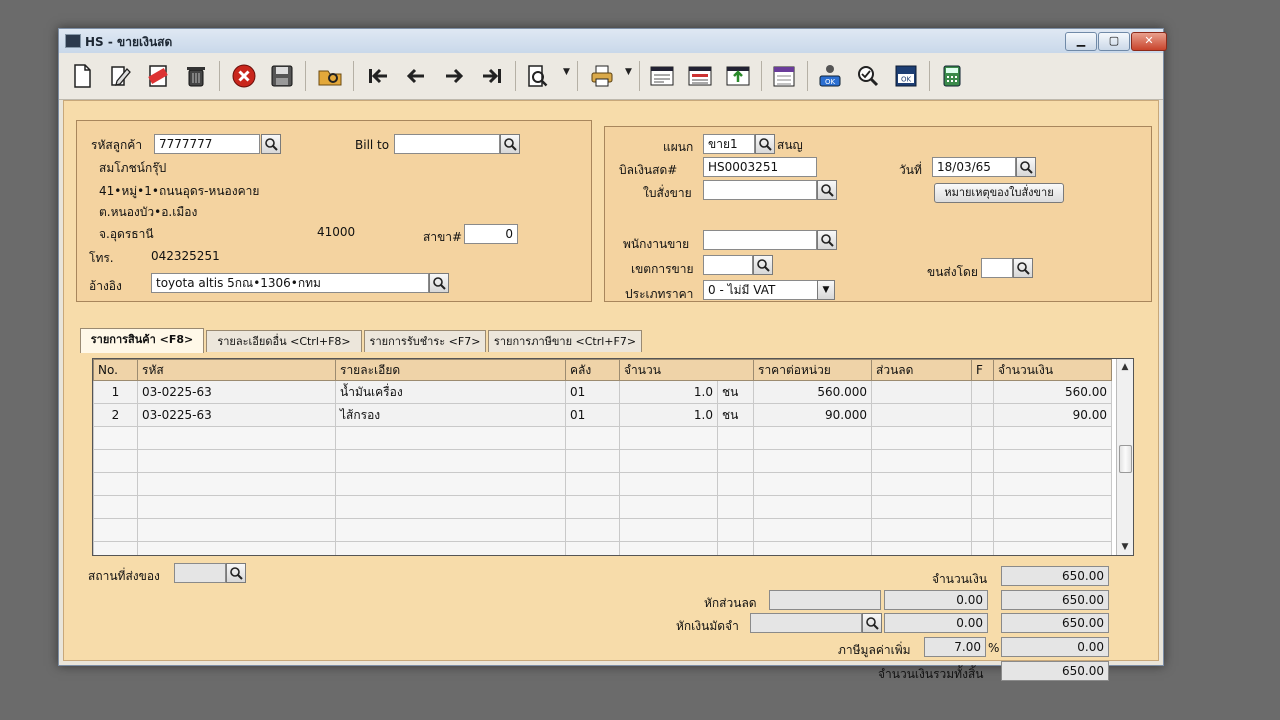 The height and width of the screenshot is (720, 1280). I want to click on print-button, so click(602, 76).